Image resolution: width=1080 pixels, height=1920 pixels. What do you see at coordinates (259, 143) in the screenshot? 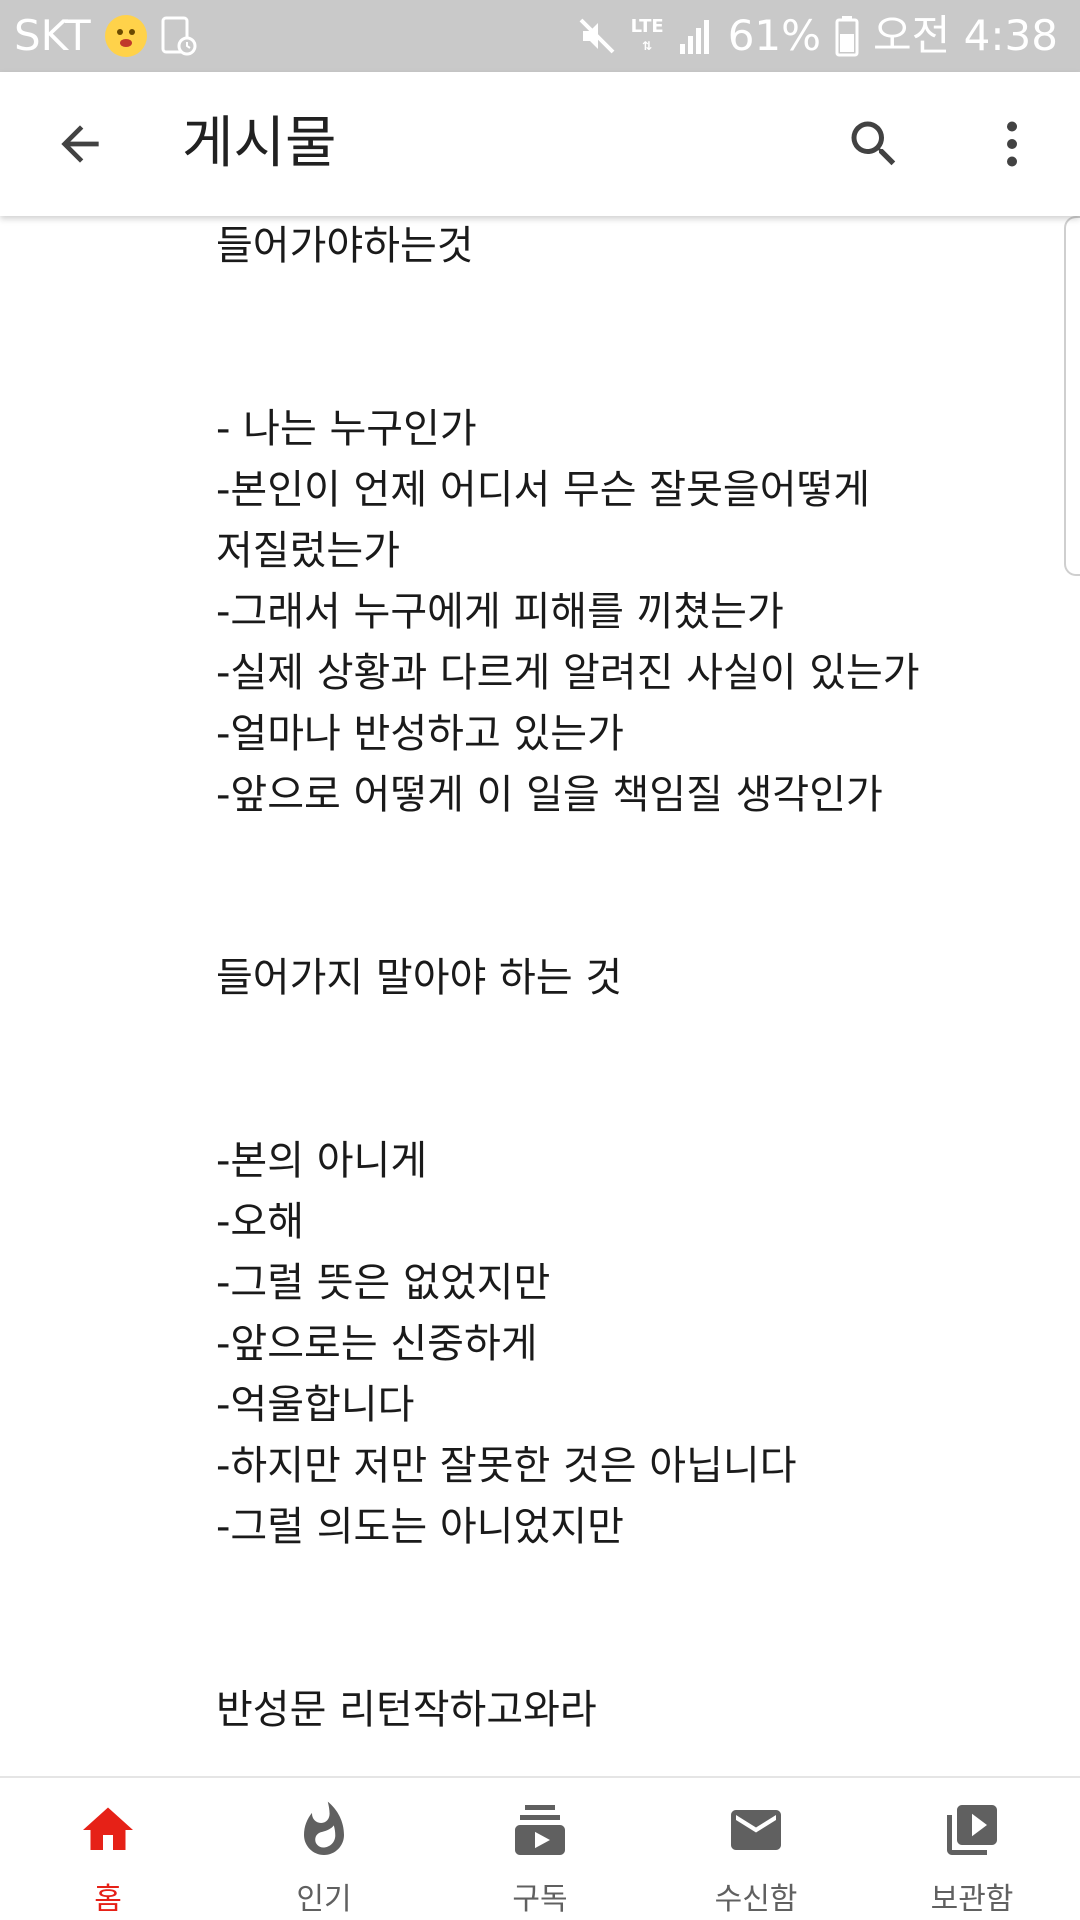
I see `page-title: 게시물` at bounding box center [259, 143].